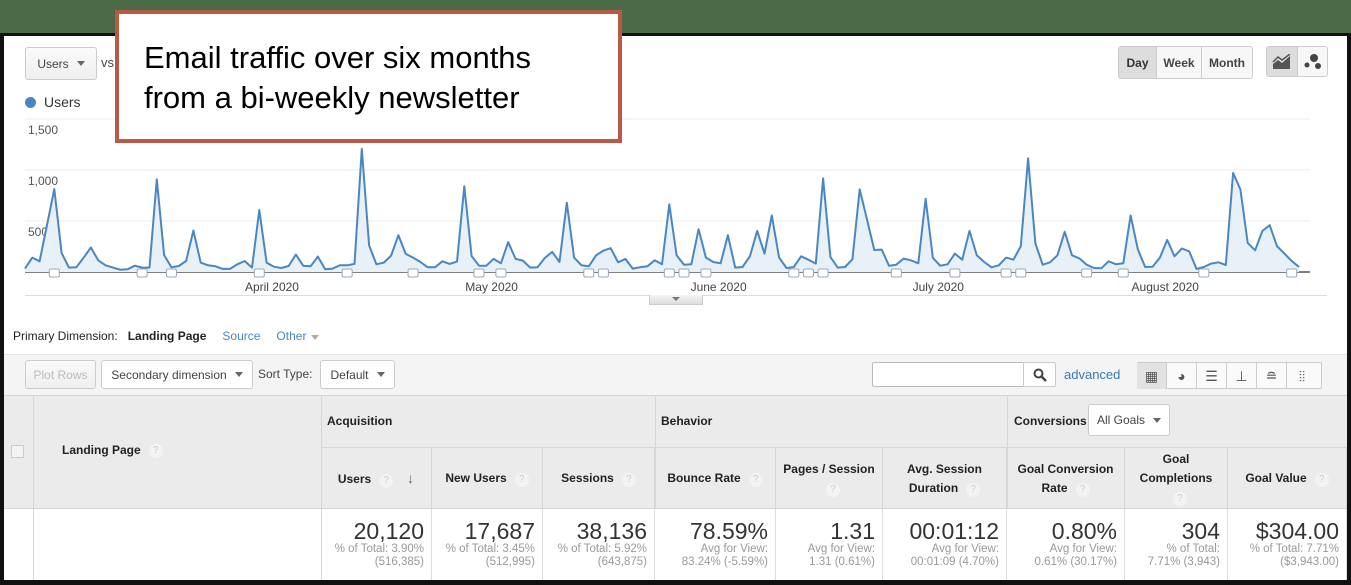 This screenshot has width=1351, height=585. Describe the element at coordinates (376, 478) in the screenshot. I see `users-column-header: Users? ↓` at that location.